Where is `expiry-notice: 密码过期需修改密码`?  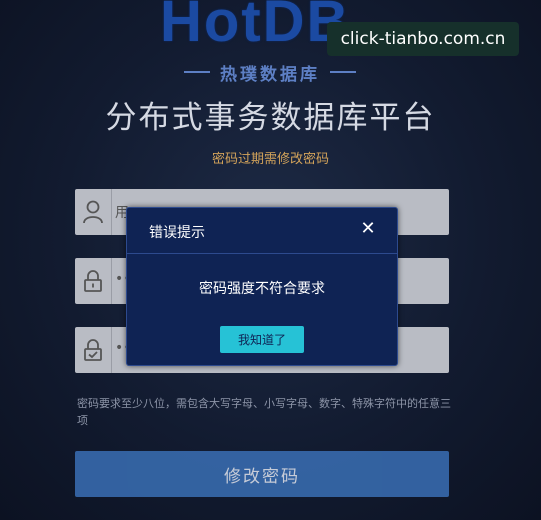
expiry-notice: 密码过期需修改密码 is located at coordinates (270, 159).